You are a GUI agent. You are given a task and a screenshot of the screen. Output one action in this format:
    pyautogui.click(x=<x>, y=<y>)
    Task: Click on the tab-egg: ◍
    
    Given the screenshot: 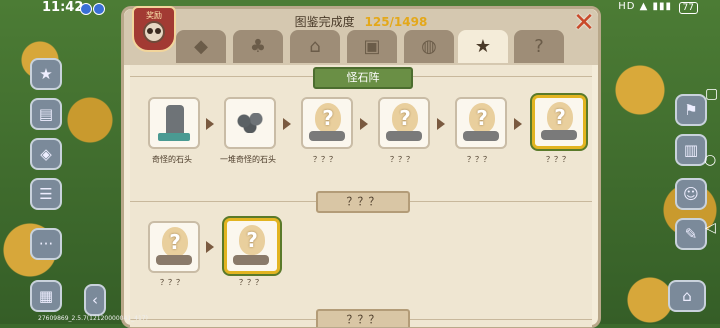 What is the action you would take?
    pyautogui.click(x=429, y=46)
    